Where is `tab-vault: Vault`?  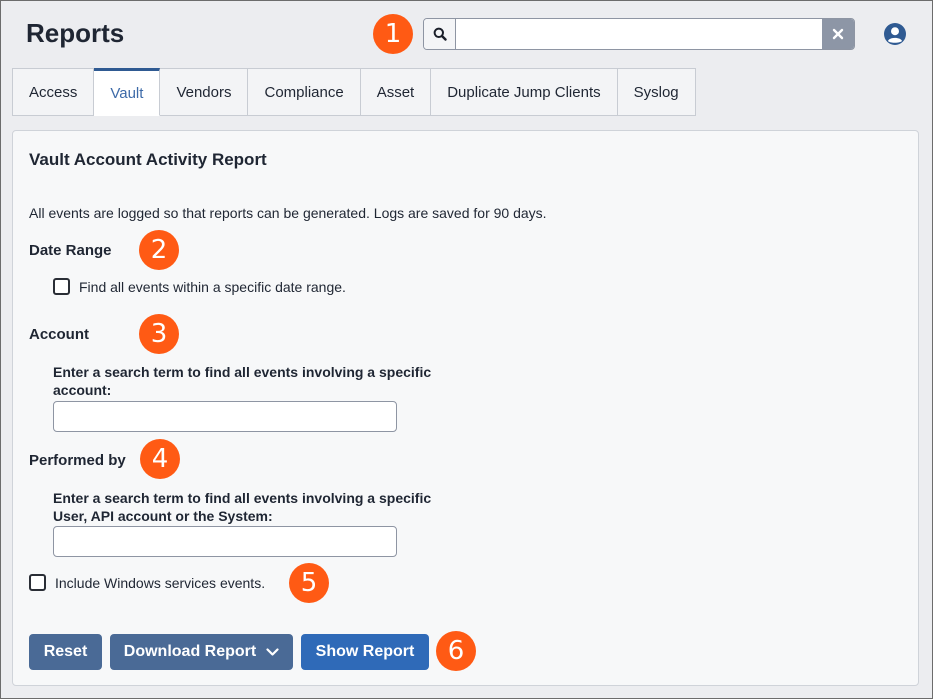 tab-vault: Vault is located at coordinates (127, 92).